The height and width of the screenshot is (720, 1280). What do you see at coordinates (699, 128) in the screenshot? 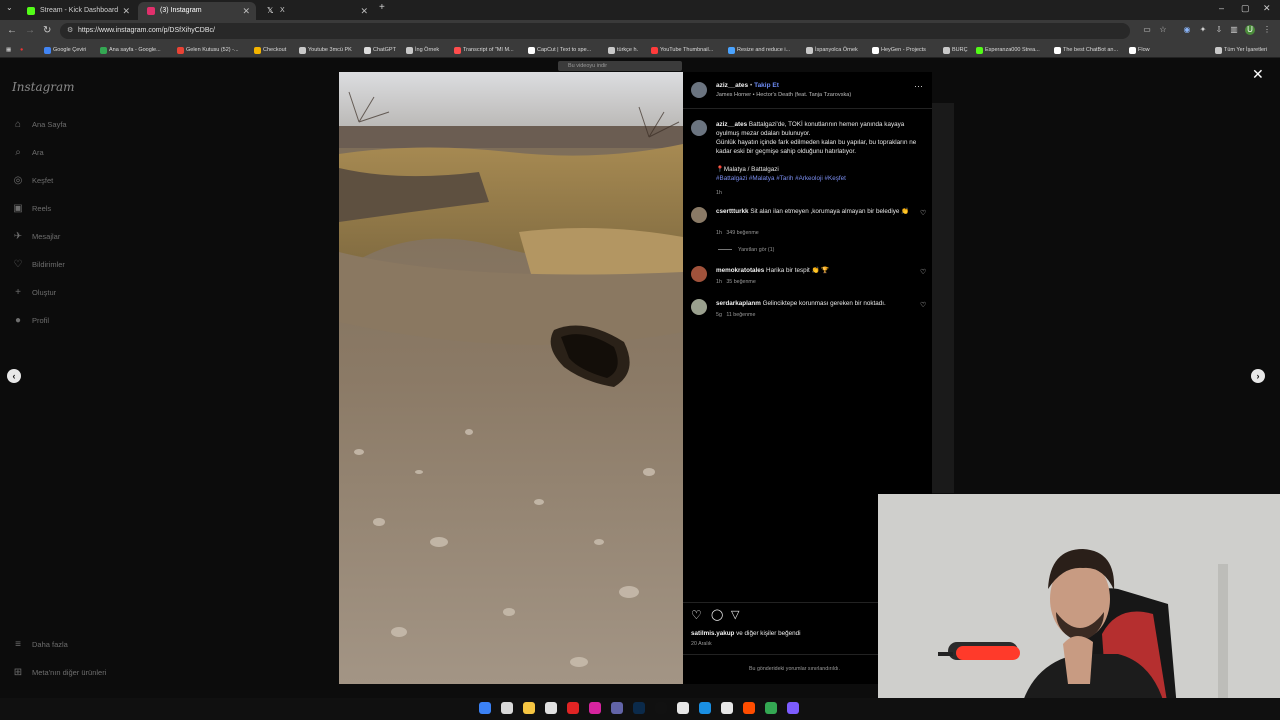
I see `caption-avatar` at bounding box center [699, 128].